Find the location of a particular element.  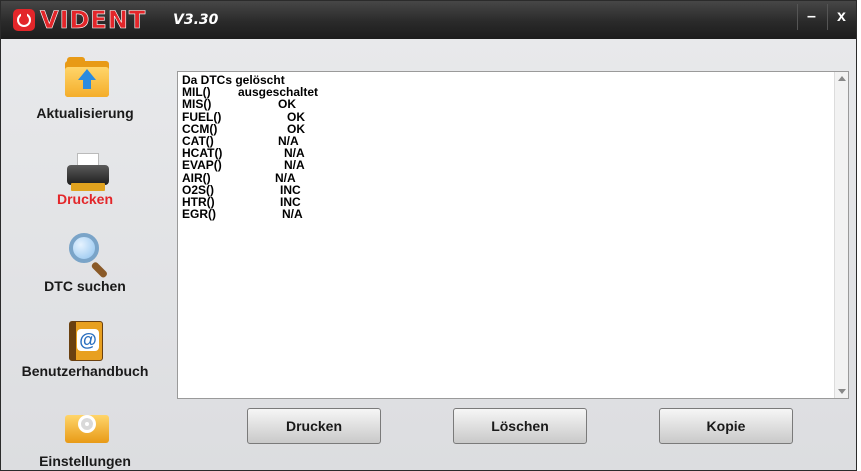

update-folder-icon is located at coordinates (87, 77).